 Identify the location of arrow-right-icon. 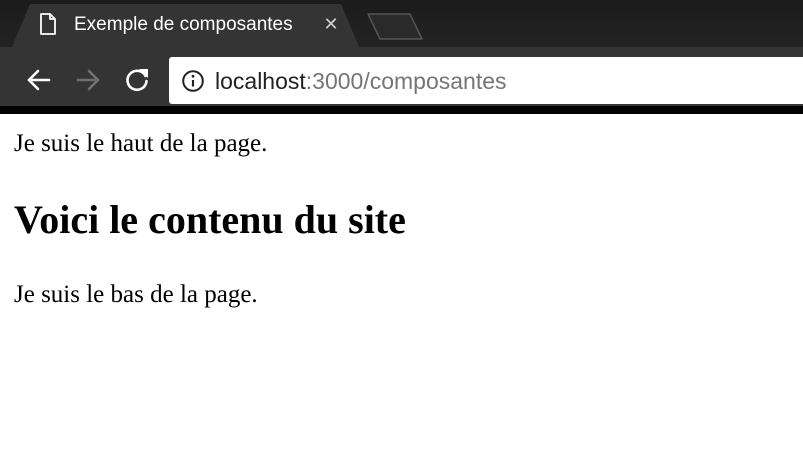
(88, 80).